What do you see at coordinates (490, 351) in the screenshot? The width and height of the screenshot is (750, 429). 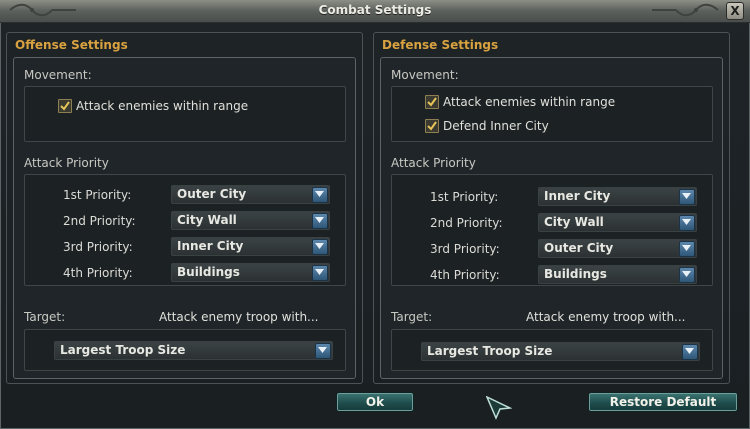 I see `defense-target-value: Largest Troop Size` at bounding box center [490, 351].